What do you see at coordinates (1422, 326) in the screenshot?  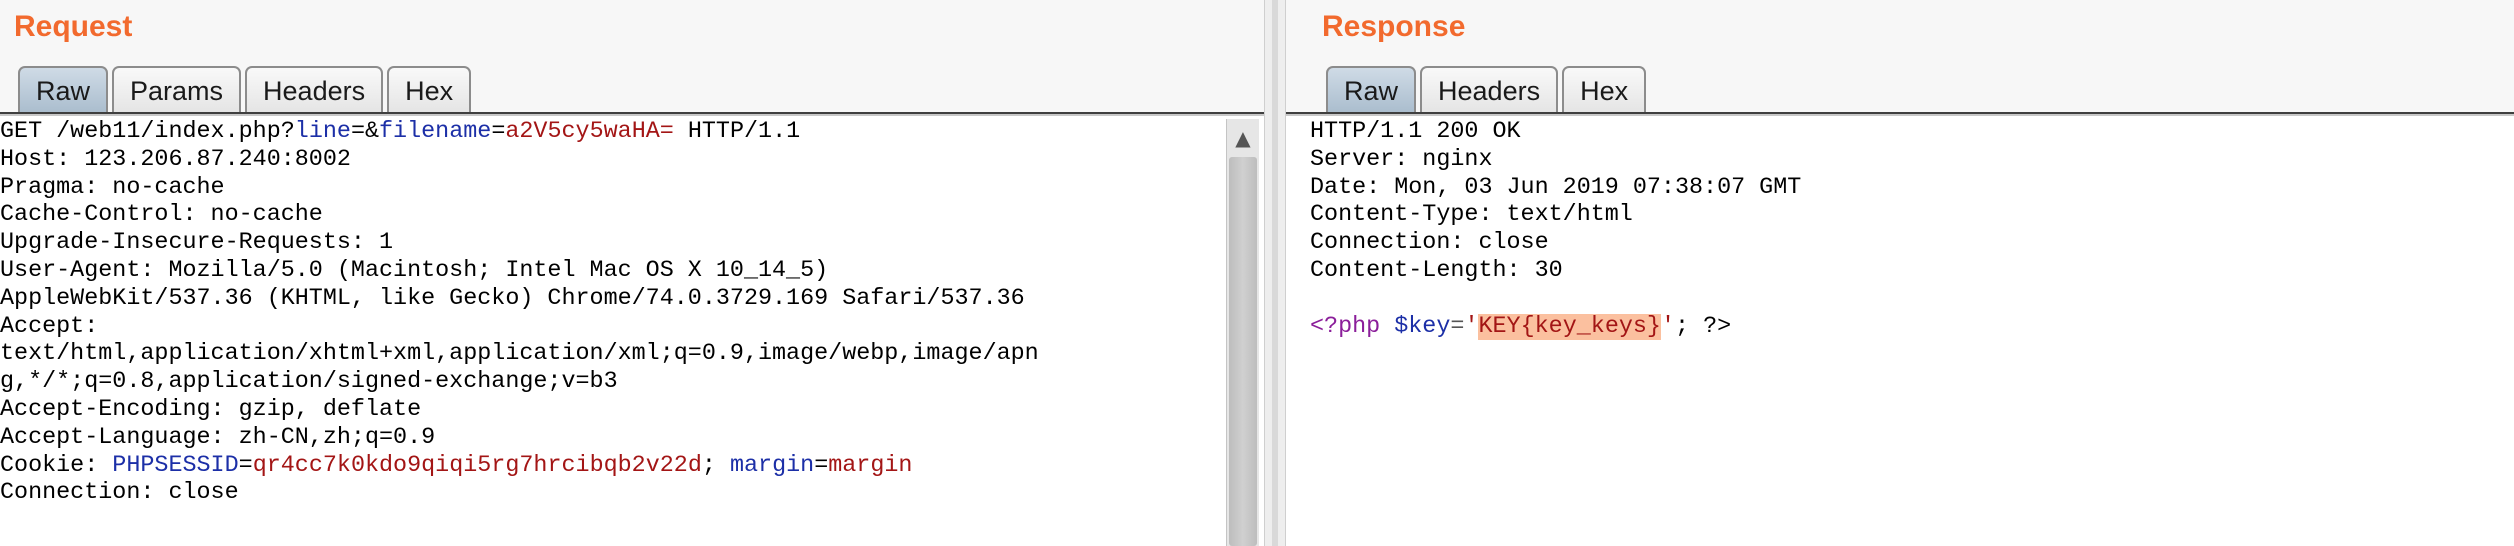 I see `php-variable: $key` at bounding box center [1422, 326].